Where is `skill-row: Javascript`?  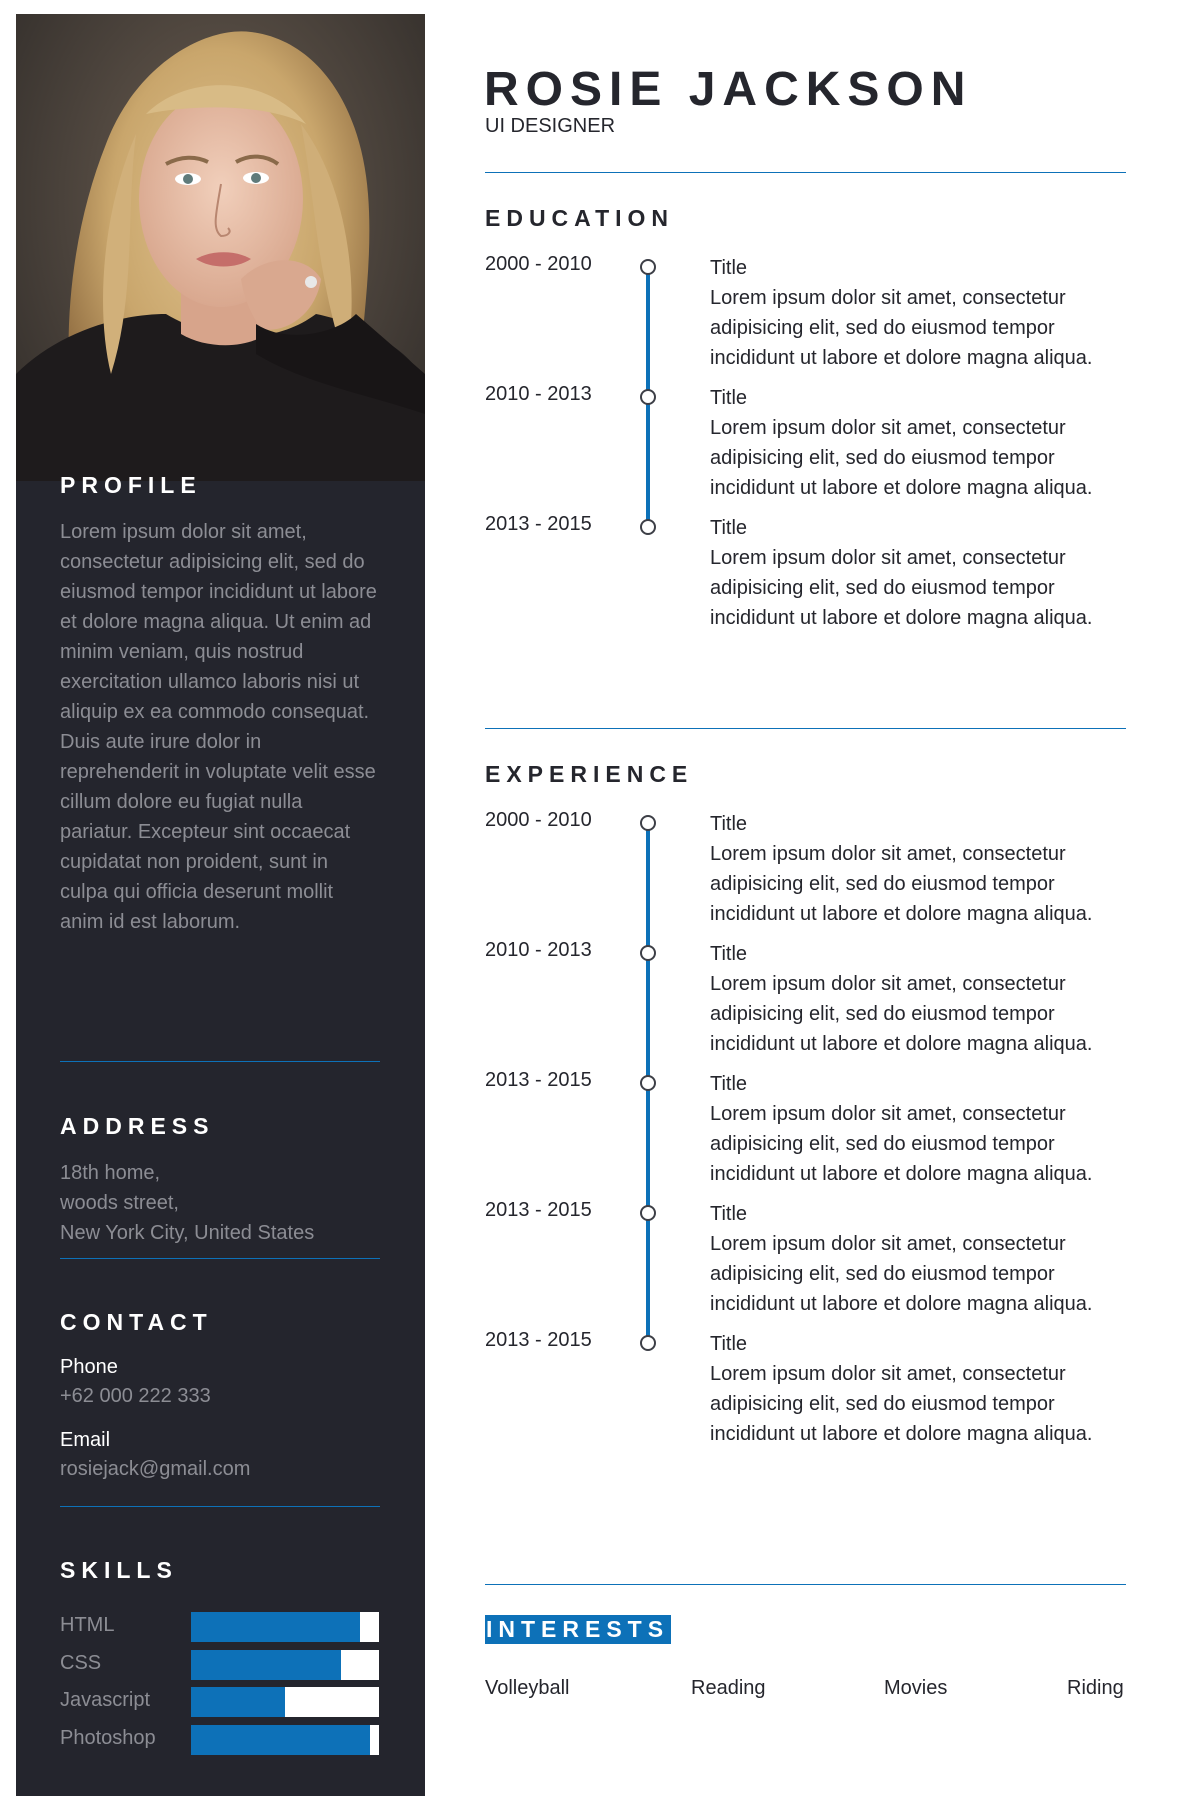
skill-row: Javascript is located at coordinates (220, 1702).